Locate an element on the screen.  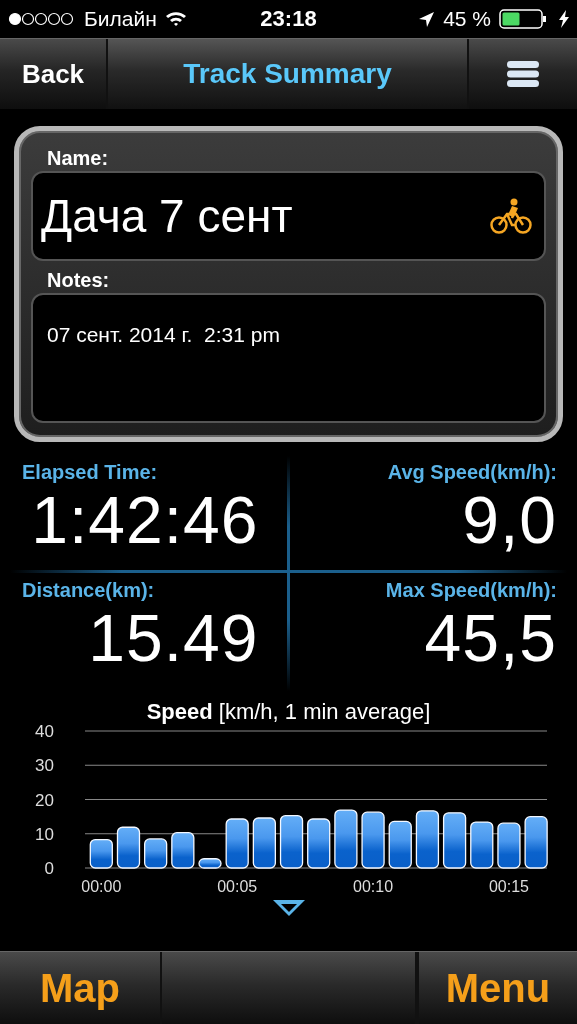
wifi-icon is located at coordinates (175, 19).